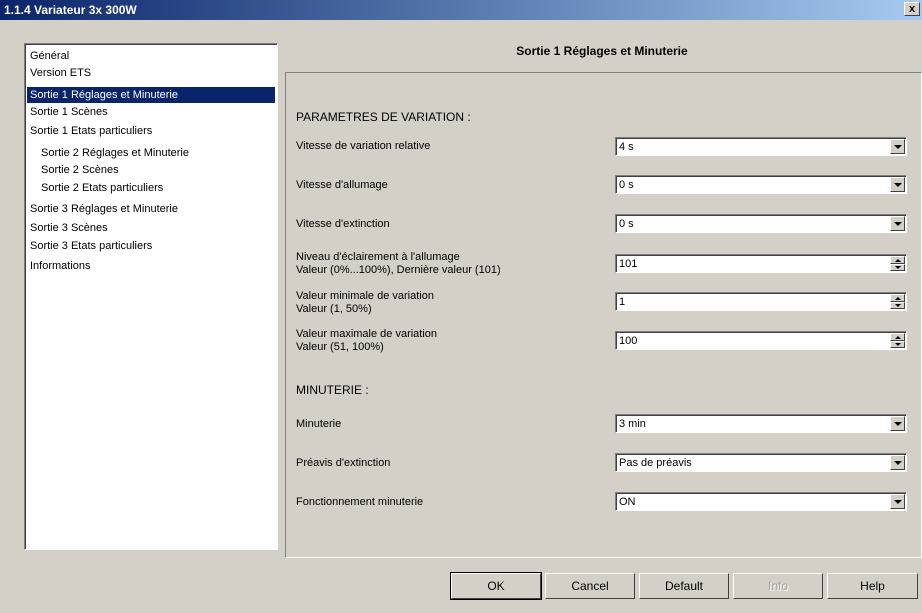 The width and height of the screenshot is (922, 613). What do you see at coordinates (367, 334) in the screenshot?
I see `param-label-valeur-max: Valeur maximale de variation` at bounding box center [367, 334].